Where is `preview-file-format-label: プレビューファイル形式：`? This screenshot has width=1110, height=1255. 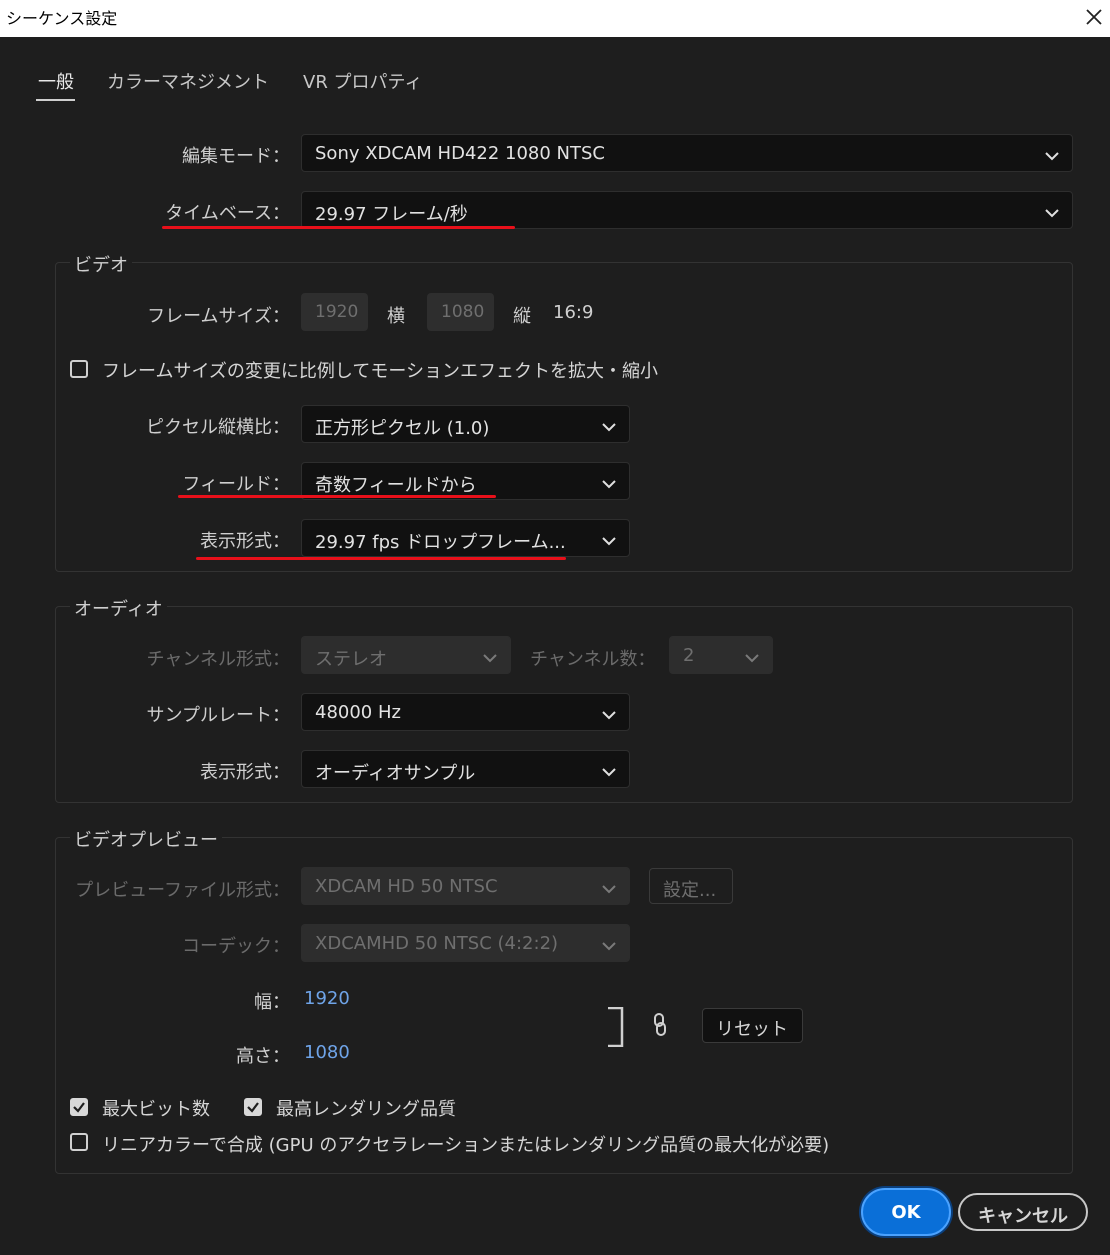
preview-file-format-label: プレビューファイル形式： is located at coordinates (182, 890).